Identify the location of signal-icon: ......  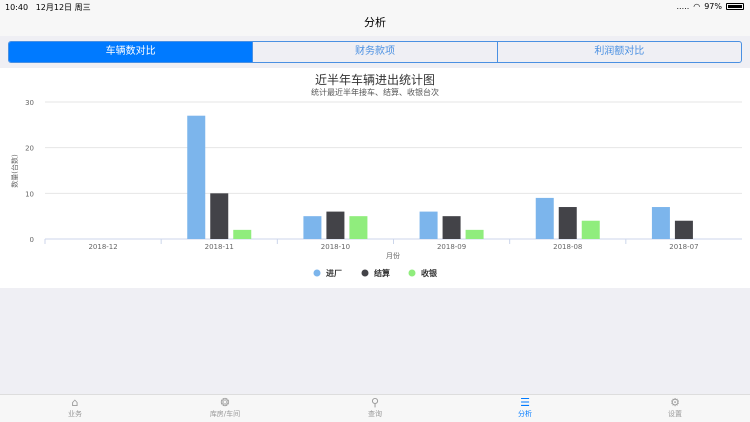
(683, 6).